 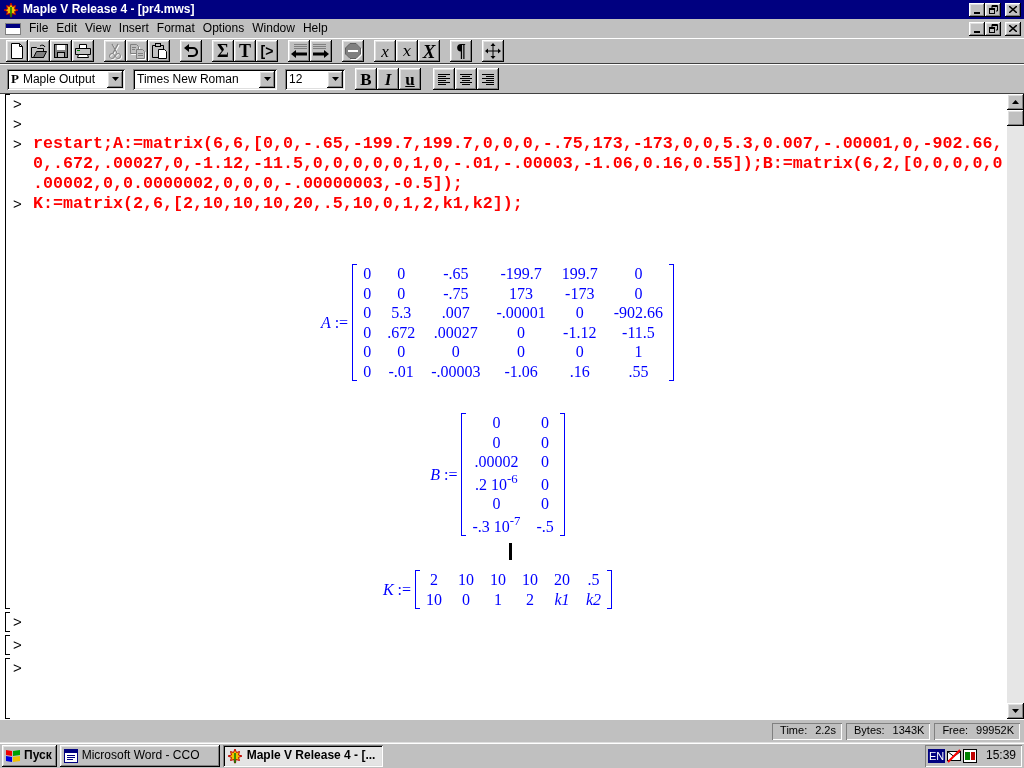 What do you see at coordinates (315, 28) in the screenshot?
I see `menu-item: Help` at bounding box center [315, 28].